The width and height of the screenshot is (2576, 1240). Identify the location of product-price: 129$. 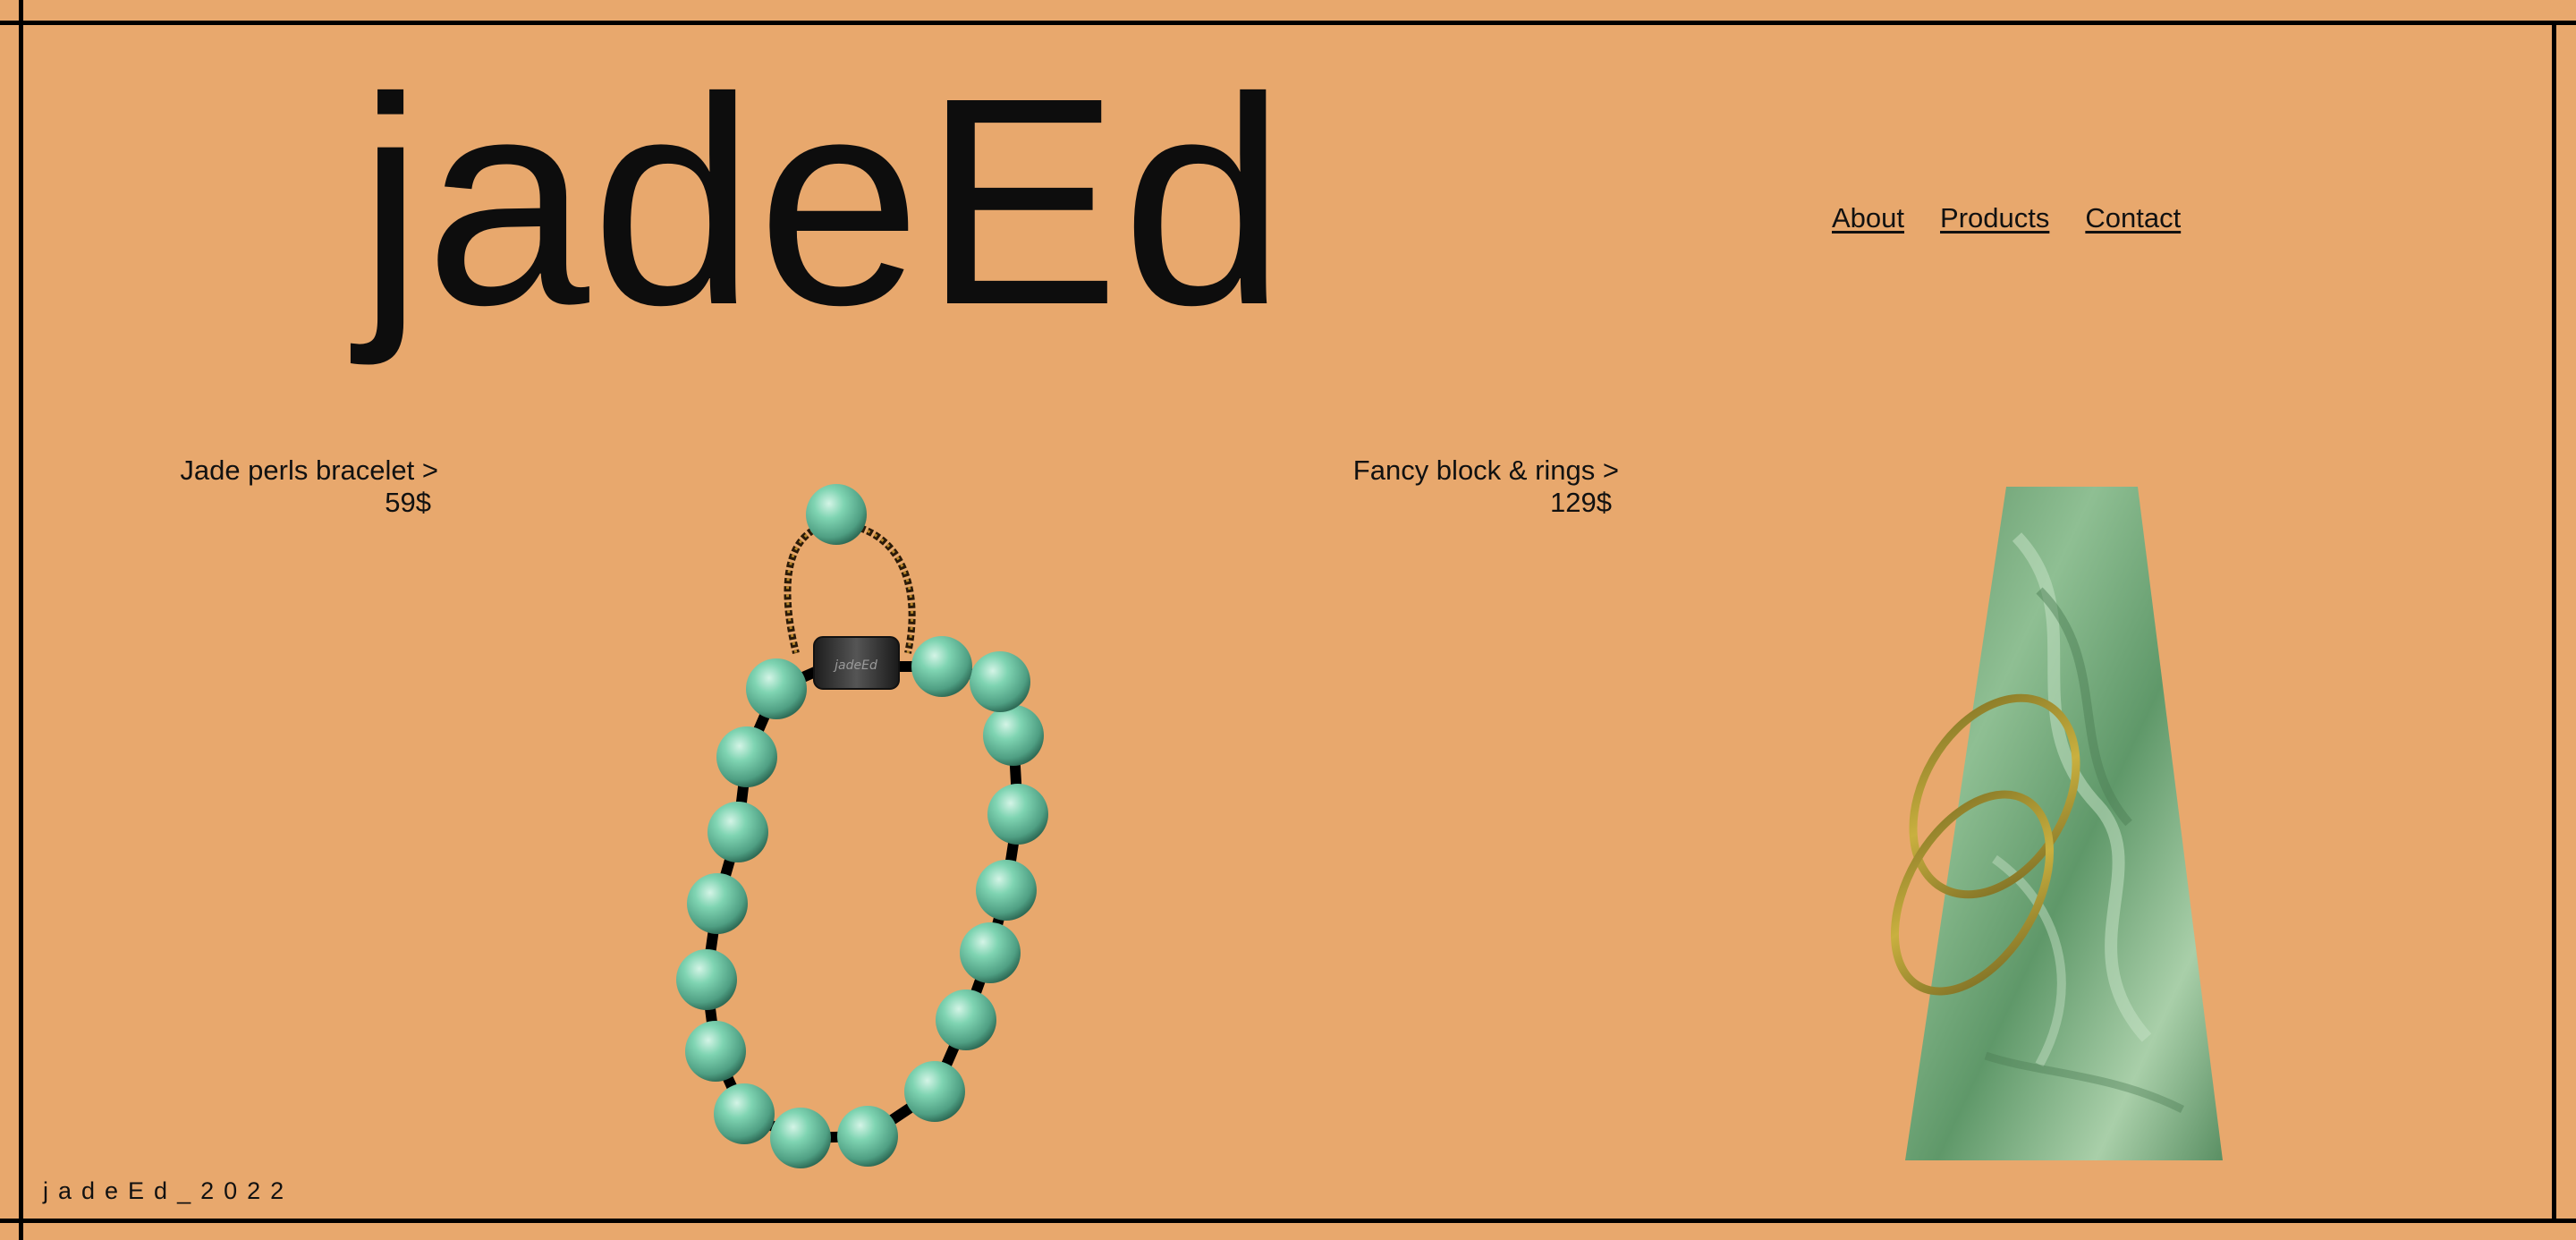
(1581, 502).